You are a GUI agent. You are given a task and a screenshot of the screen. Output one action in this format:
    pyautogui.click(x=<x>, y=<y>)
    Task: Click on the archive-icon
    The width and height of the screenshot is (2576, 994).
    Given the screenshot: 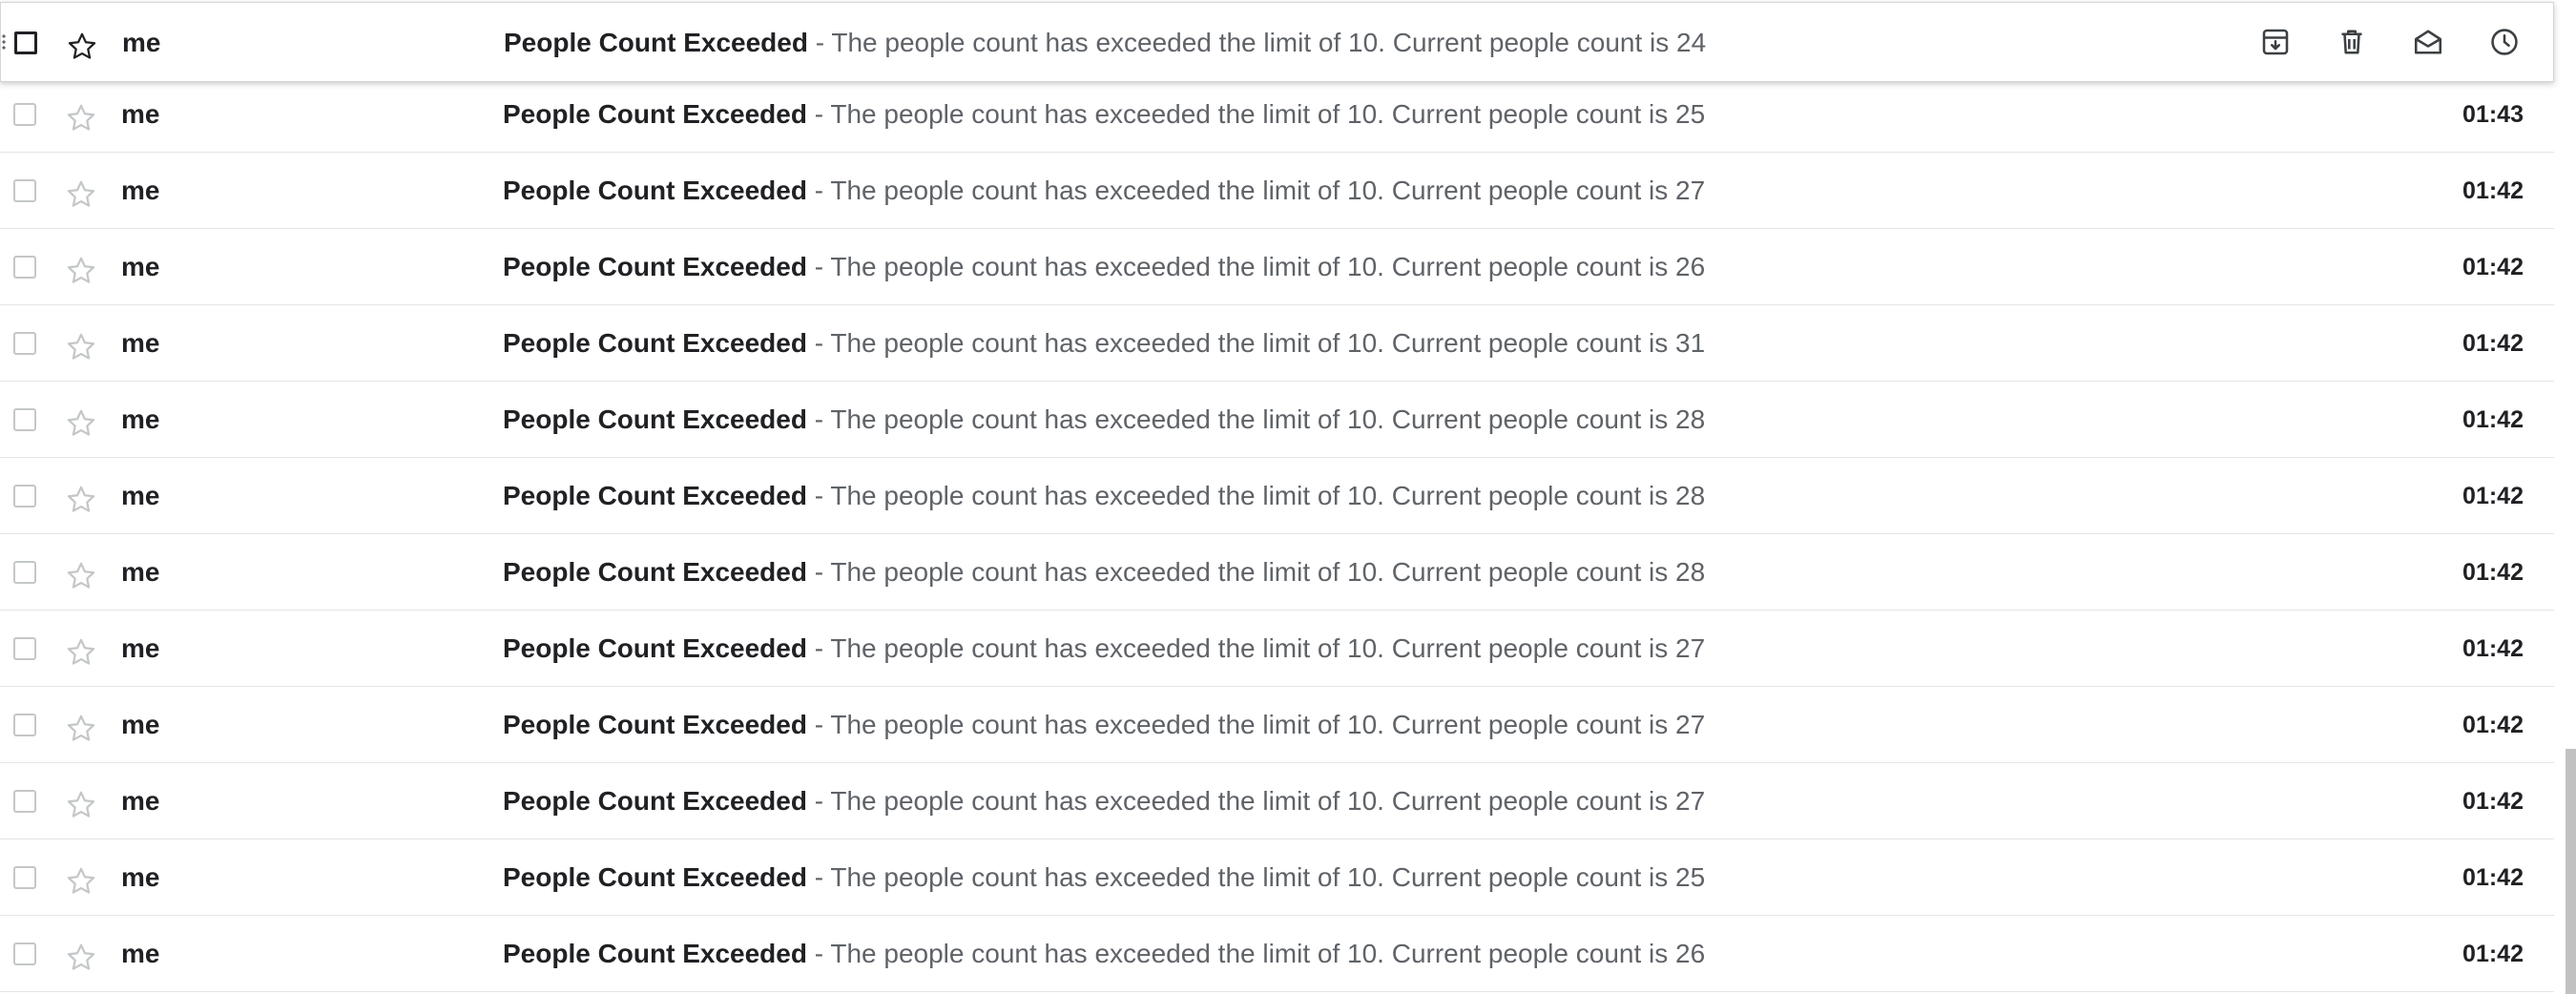 What is the action you would take?
    pyautogui.click(x=2275, y=42)
    